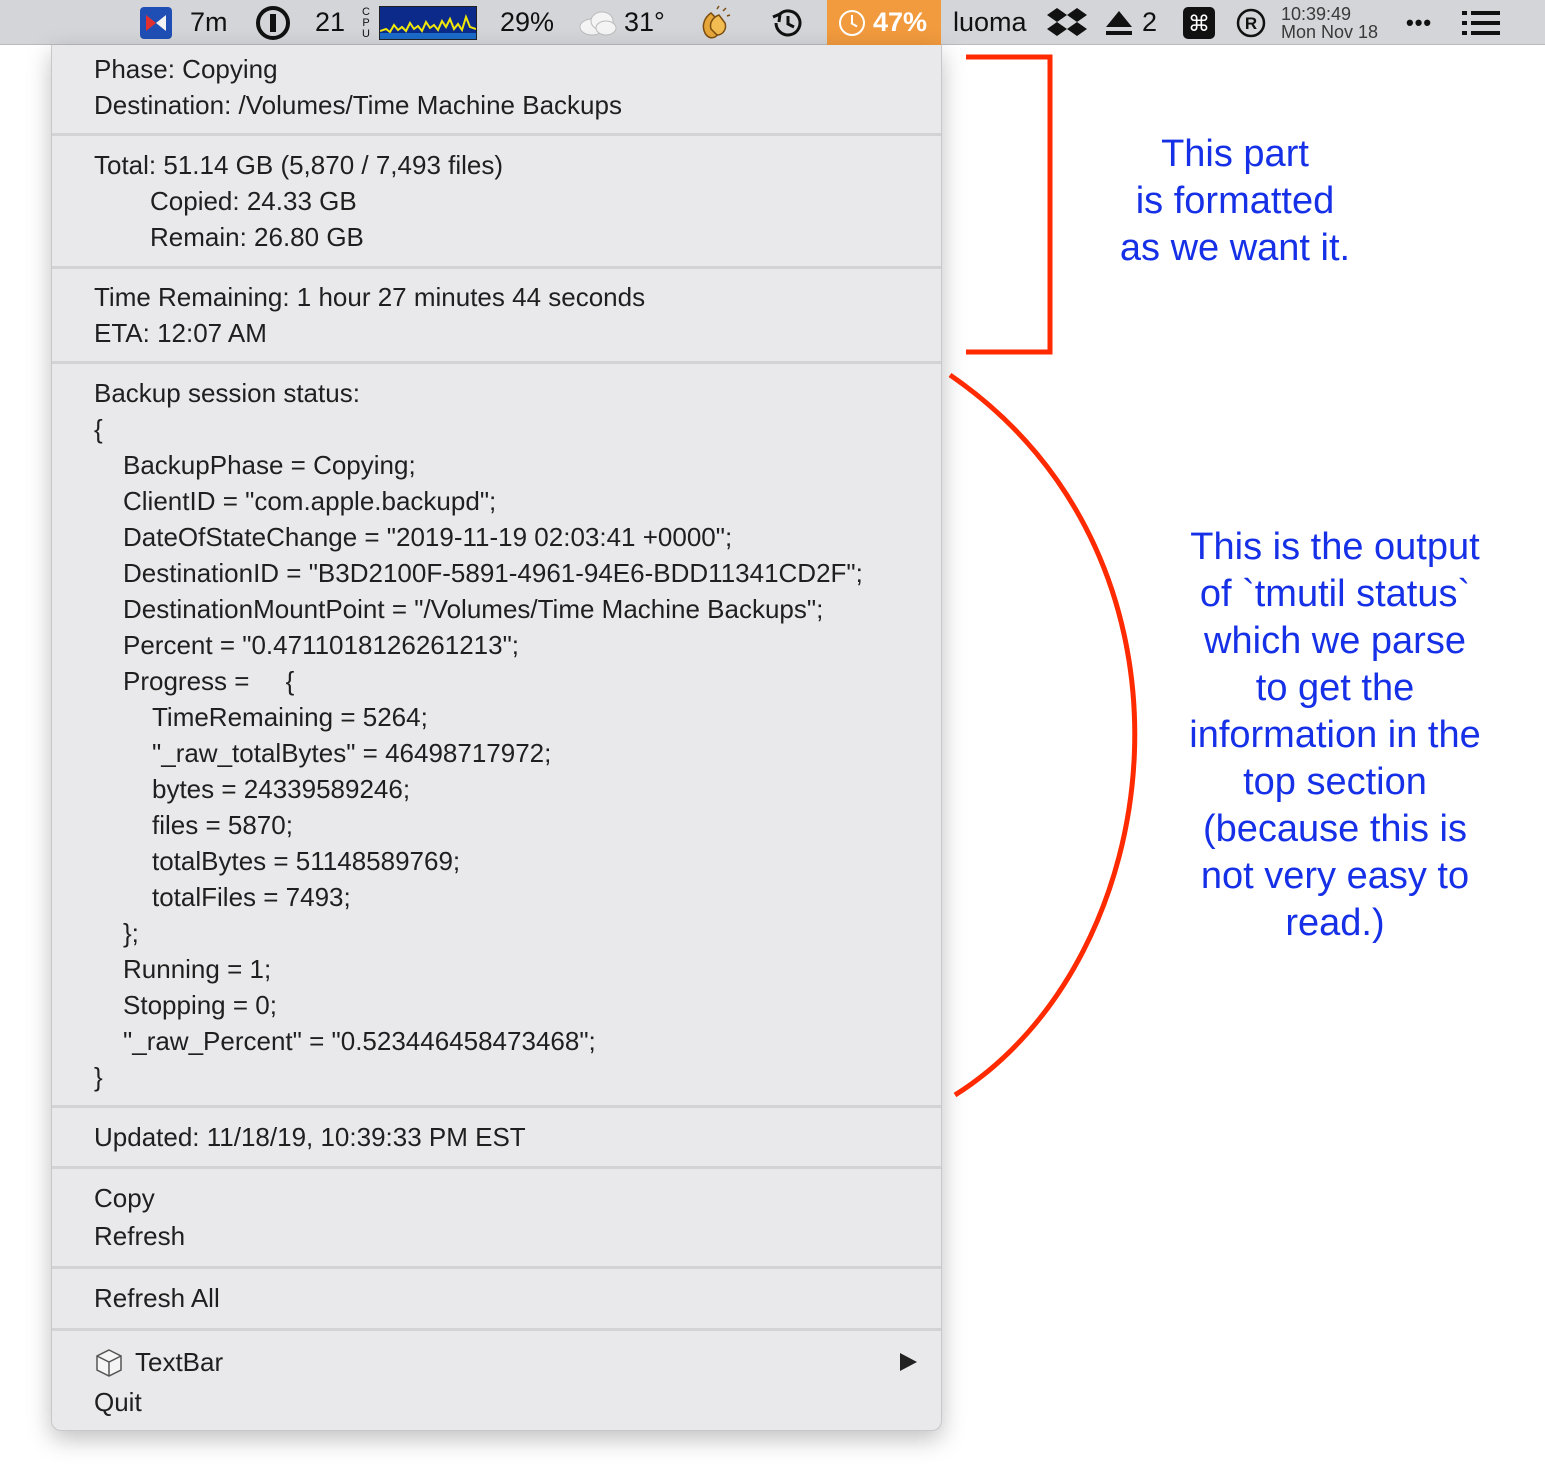  I want to click on time-machine-clock-icon, so click(787, 23).